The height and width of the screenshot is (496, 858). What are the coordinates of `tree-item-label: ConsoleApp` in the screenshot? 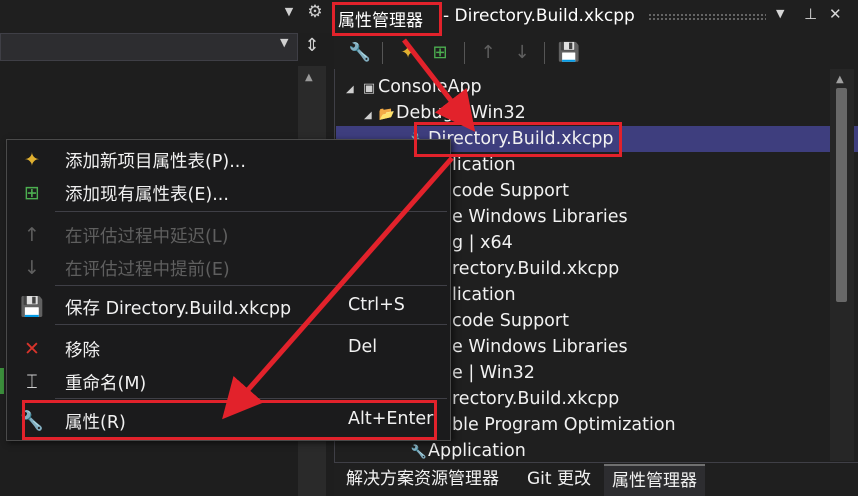 It's located at (430, 87).